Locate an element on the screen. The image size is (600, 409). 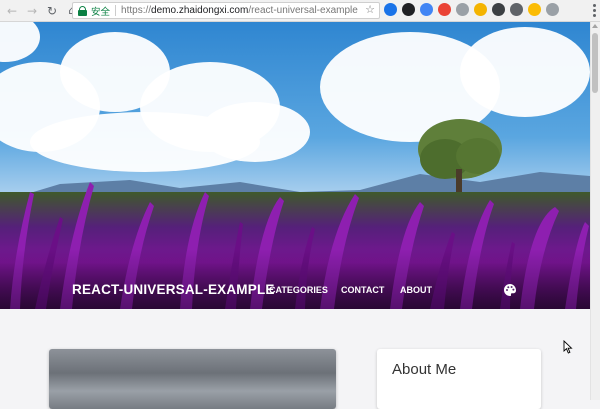
url-path: /react-universal-example is located at coordinates (303, 10).